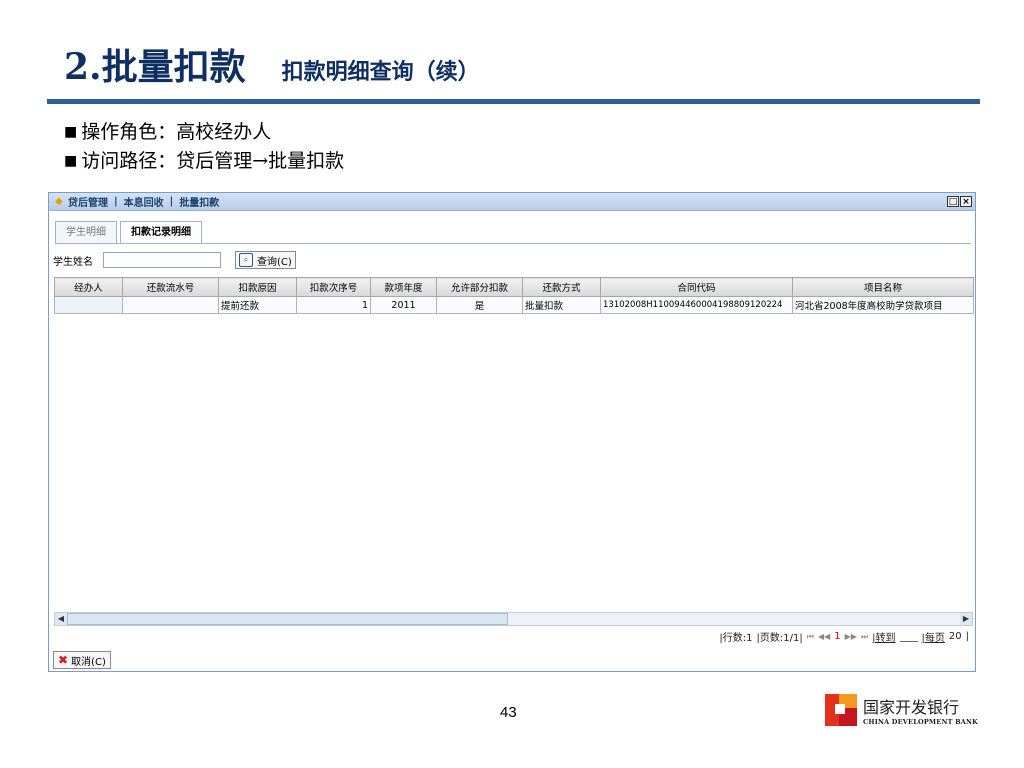  What do you see at coordinates (403, 305) in the screenshot?
I see `cell-year: 2011` at bounding box center [403, 305].